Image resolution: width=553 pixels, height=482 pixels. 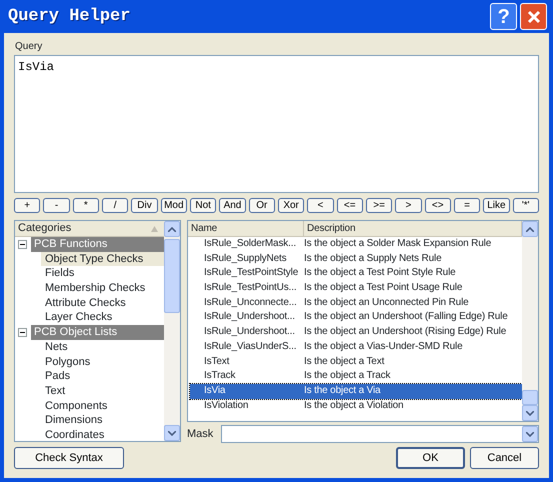 I want to click on operator-button: Div, so click(x=144, y=205).